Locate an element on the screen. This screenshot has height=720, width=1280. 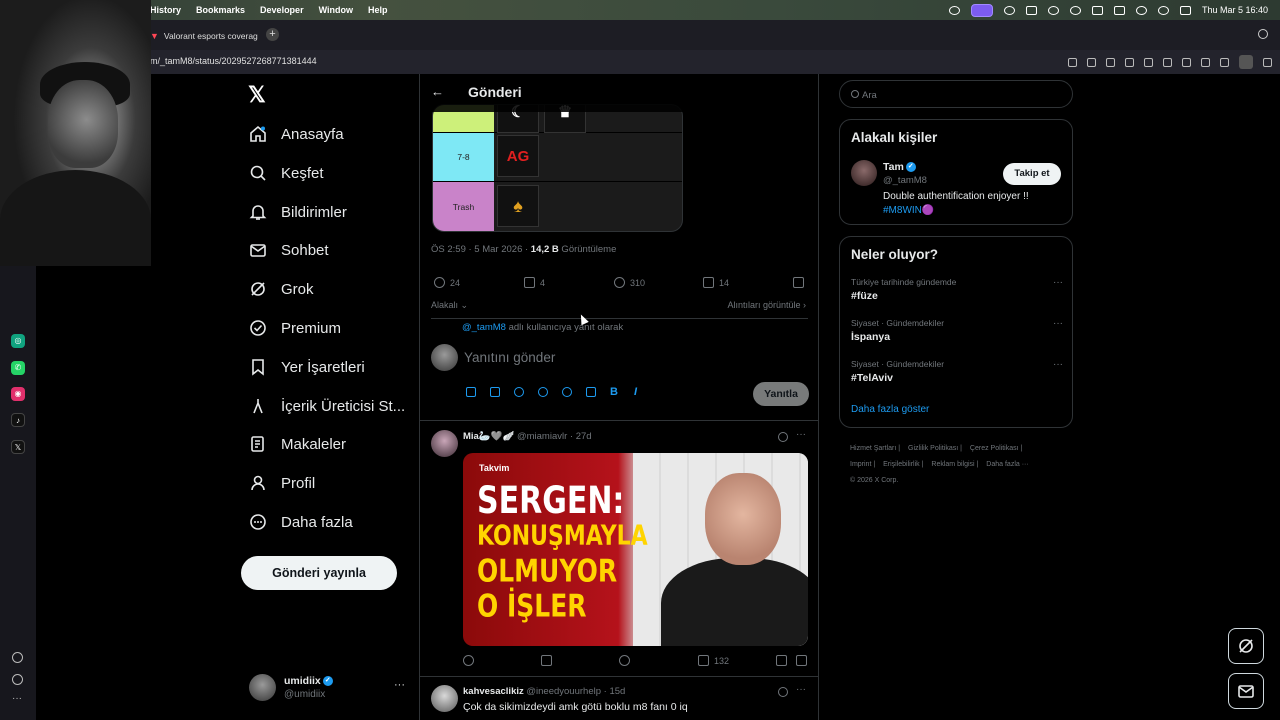
gif-icon is located at coordinates (495, 392).